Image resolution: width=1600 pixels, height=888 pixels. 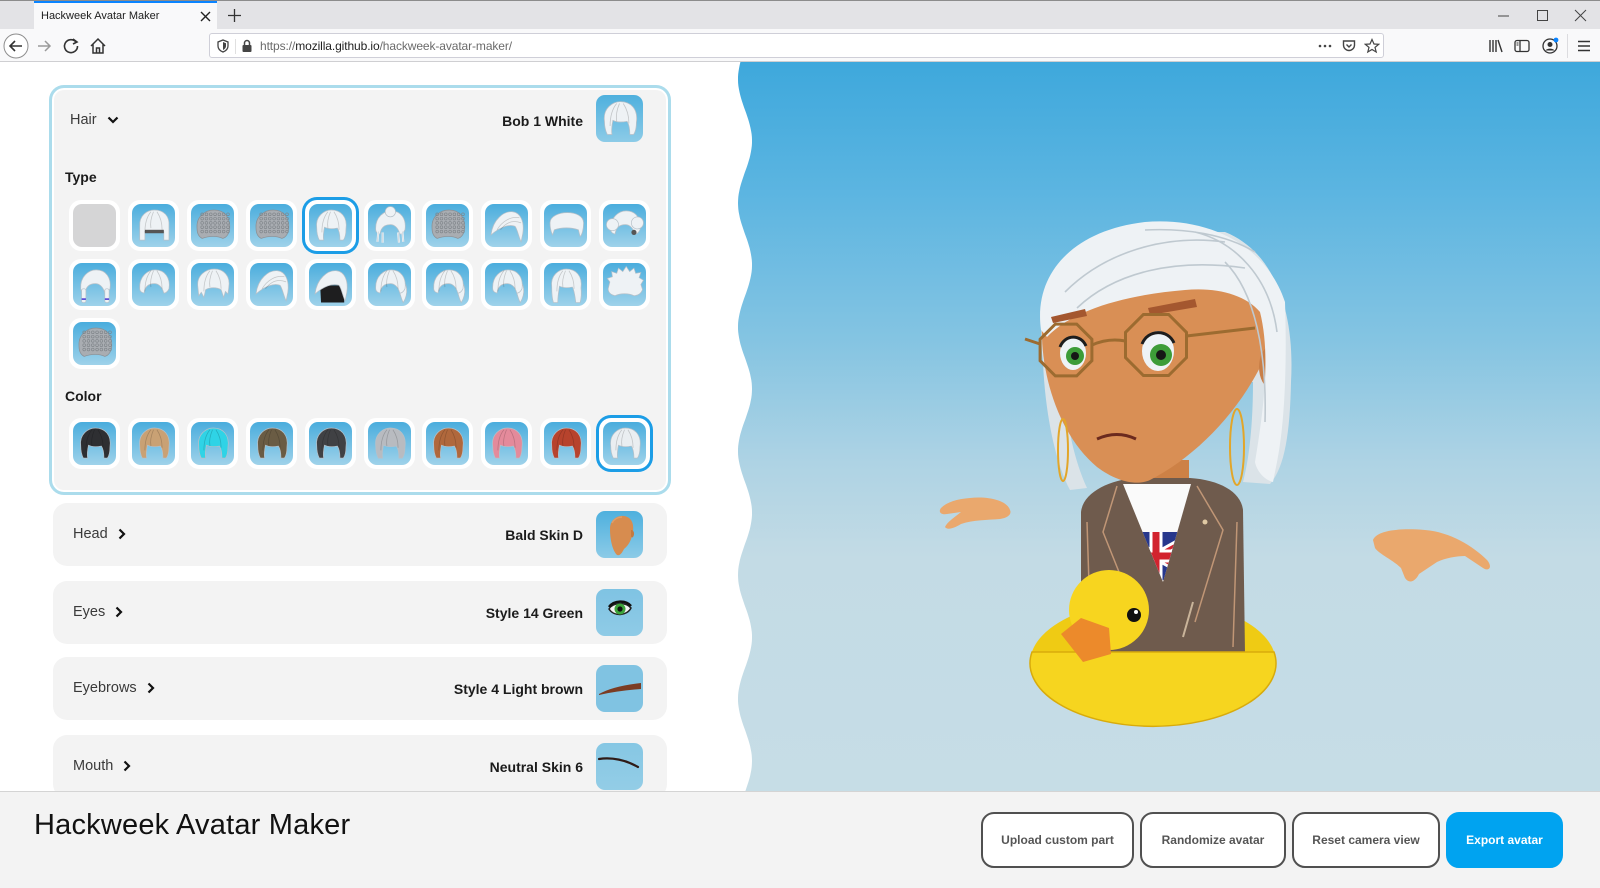 I want to click on page-actions-ellipsis-icon, so click(x=1325, y=46).